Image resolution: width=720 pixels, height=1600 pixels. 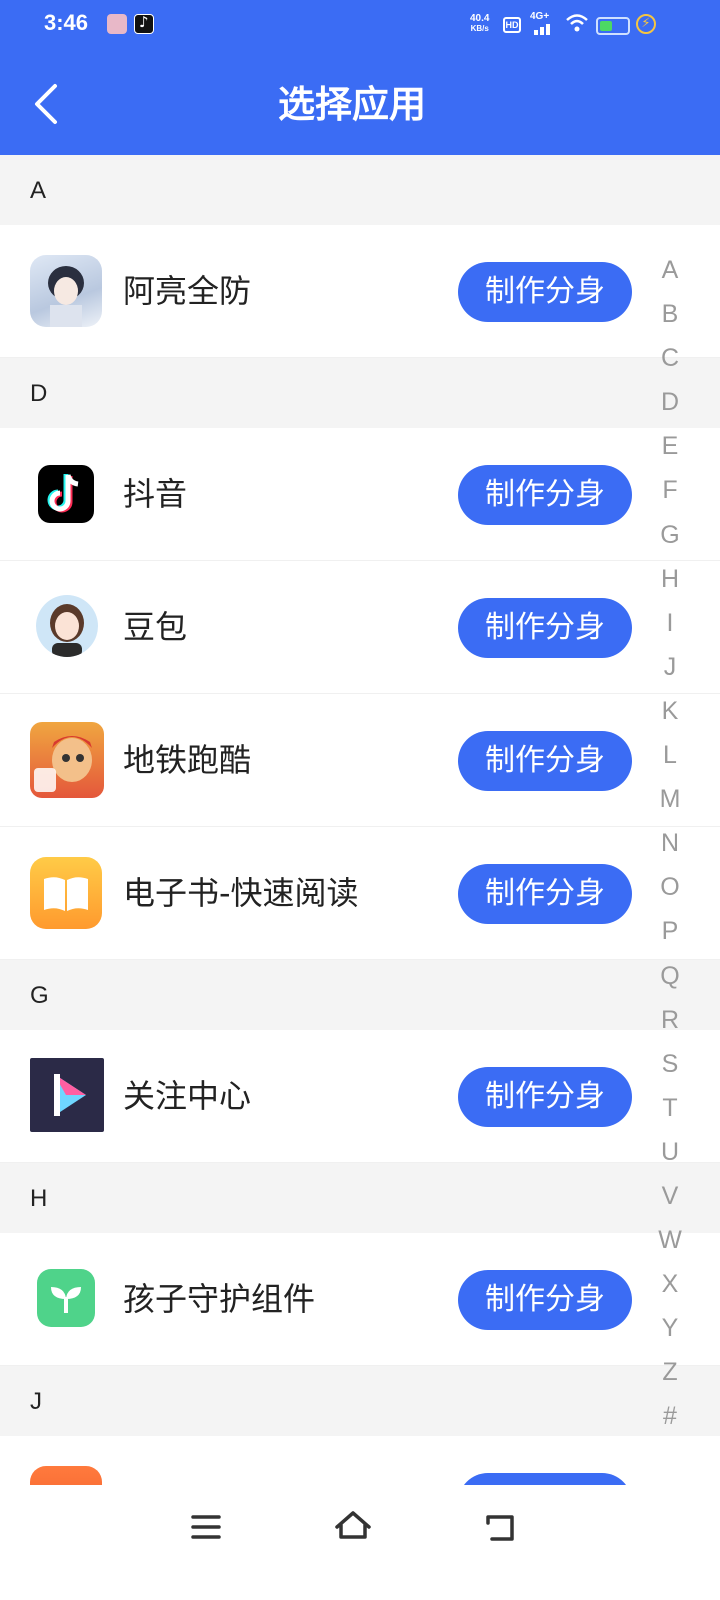 What do you see at coordinates (670, 1328) in the screenshot?
I see `index-letter-y: Y` at bounding box center [670, 1328].